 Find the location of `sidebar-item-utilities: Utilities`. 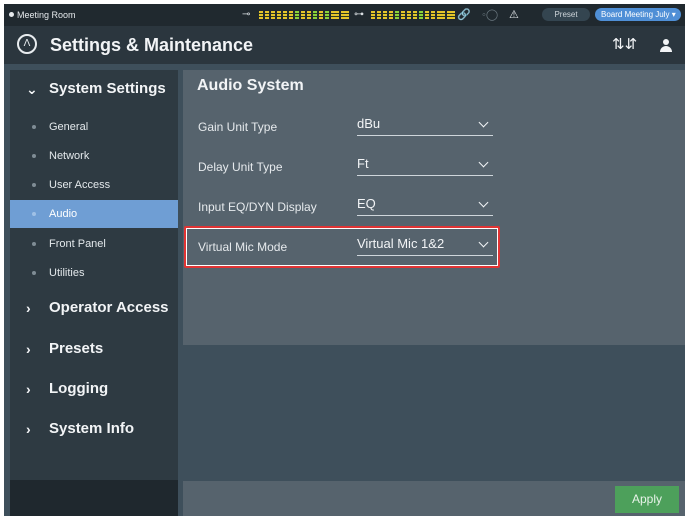

sidebar-item-utilities: Utilities is located at coordinates (94, 273).